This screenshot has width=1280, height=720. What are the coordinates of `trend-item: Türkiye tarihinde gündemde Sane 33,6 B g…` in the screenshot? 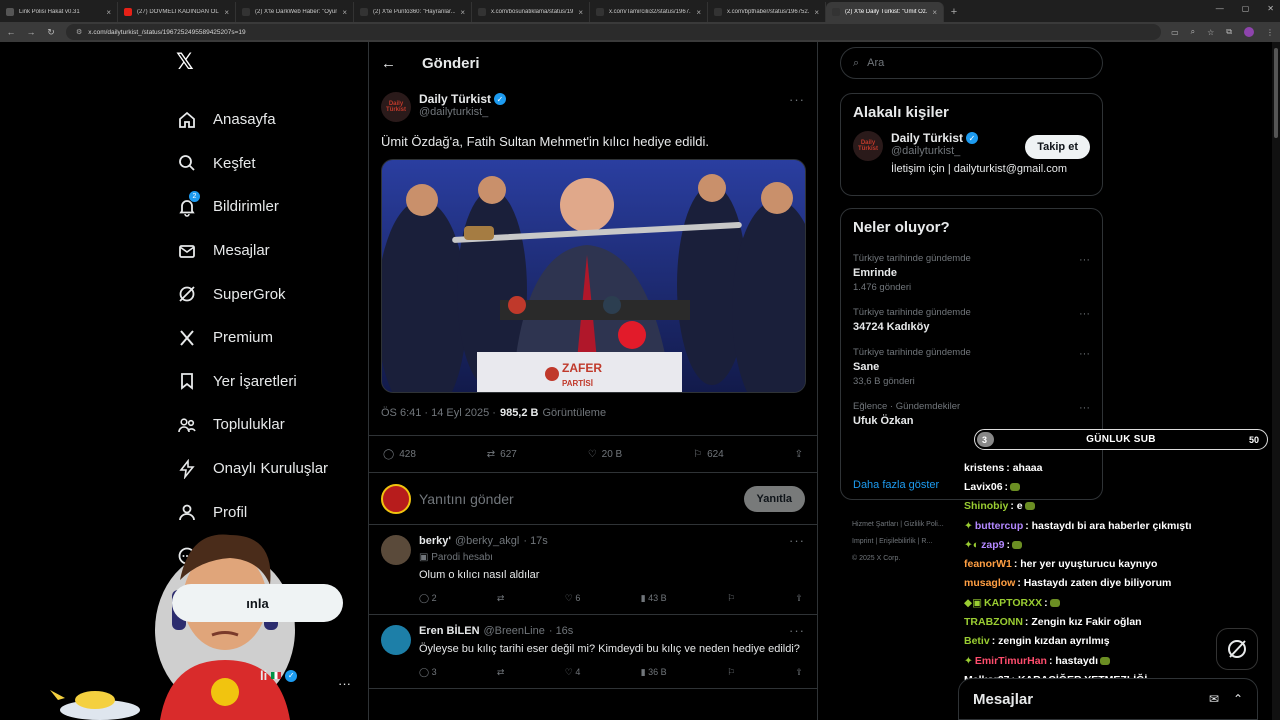 It's located at (971, 367).